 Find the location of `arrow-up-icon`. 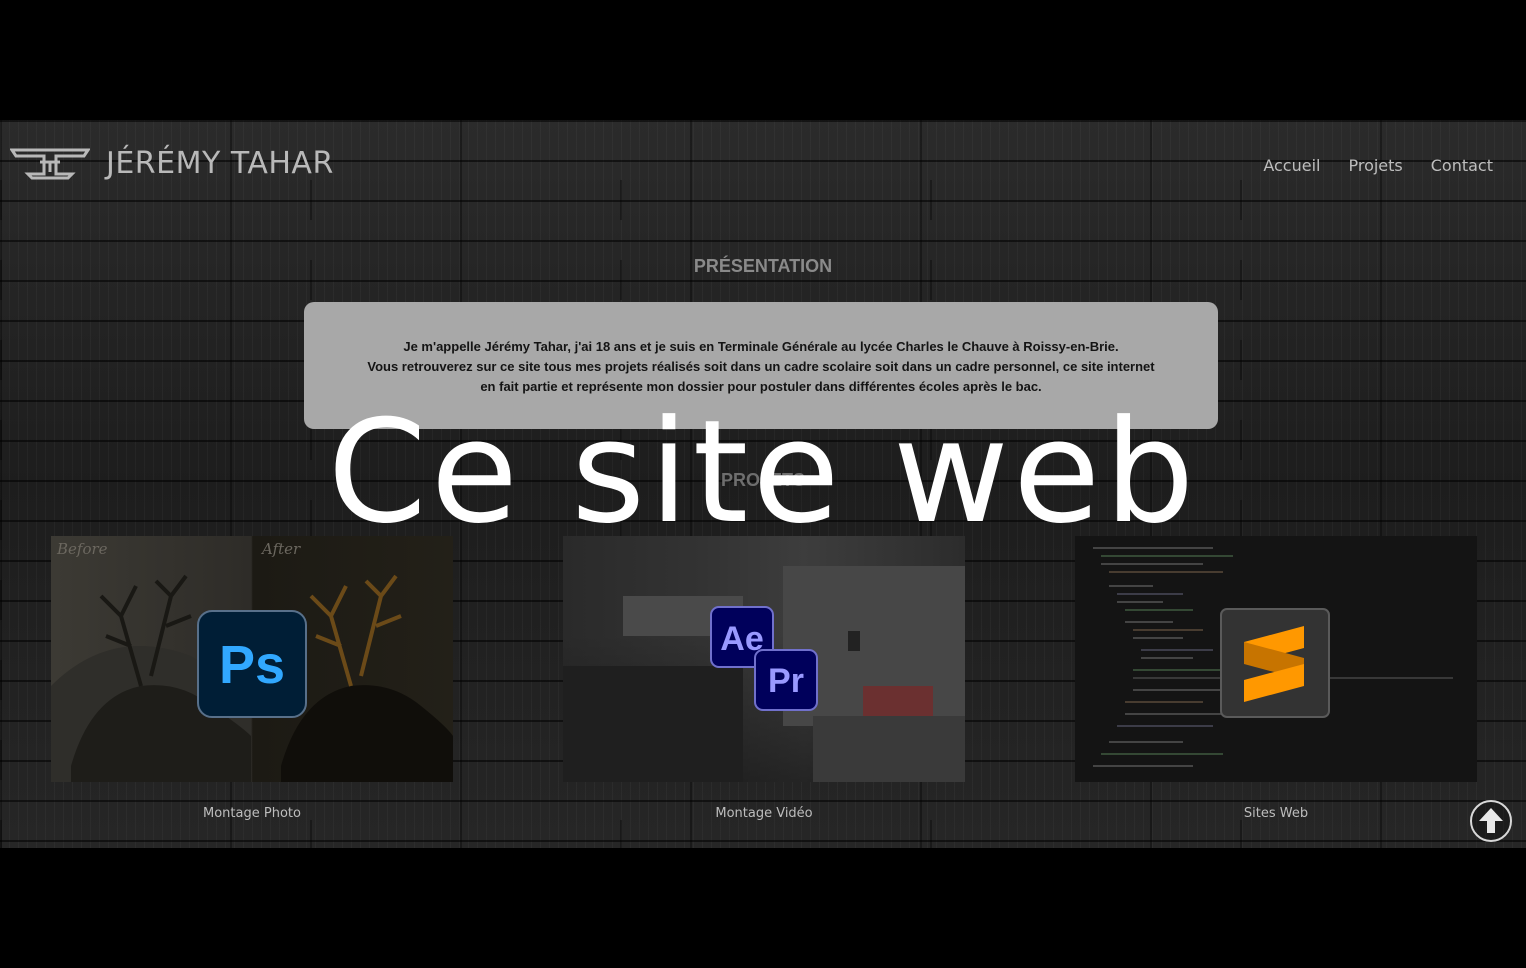

arrow-up-icon is located at coordinates (1491, 820).